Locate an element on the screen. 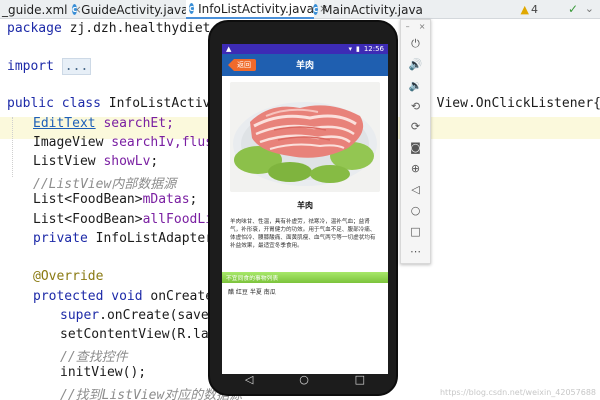  warning-icon: ▲ is located at coordinates (524, 9).